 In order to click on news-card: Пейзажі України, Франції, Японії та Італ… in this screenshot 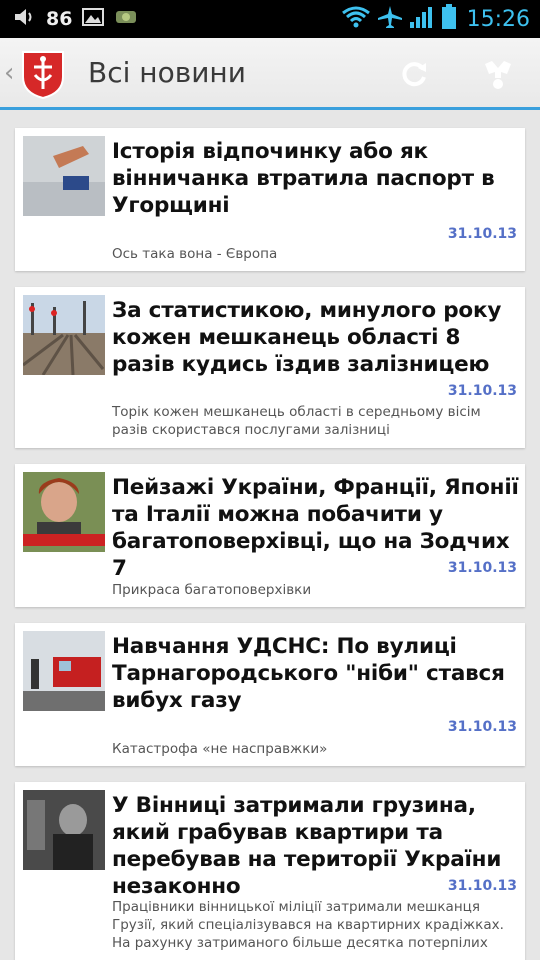, I will do `click(270, 535)`.